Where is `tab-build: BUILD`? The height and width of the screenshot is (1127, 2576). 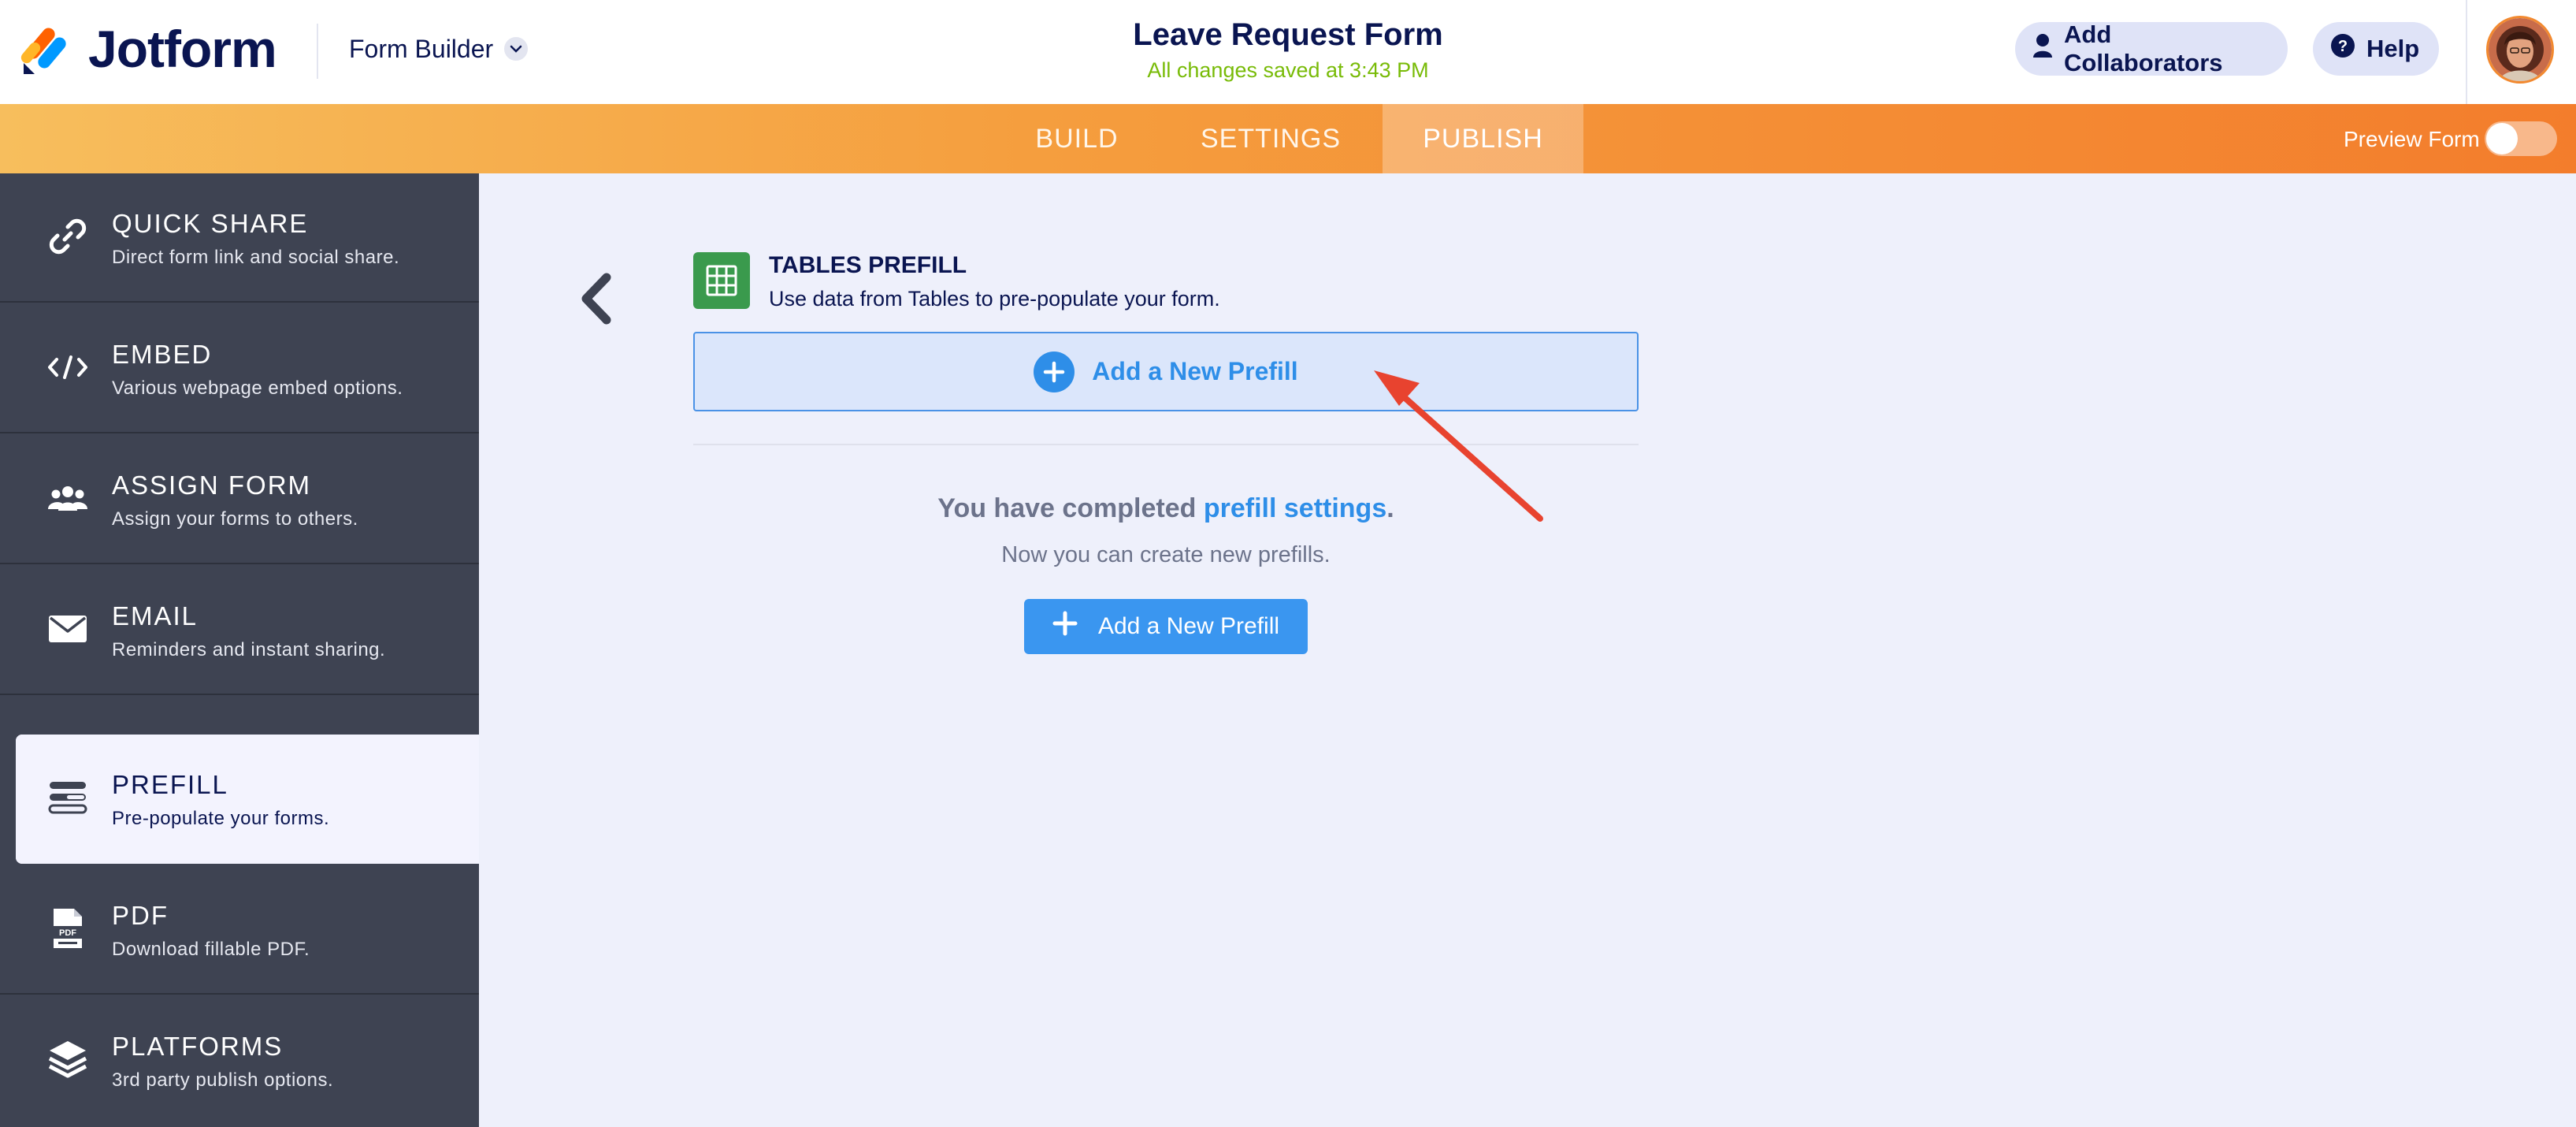
tab-build: BUILD is located at coordinates (1077, 138).